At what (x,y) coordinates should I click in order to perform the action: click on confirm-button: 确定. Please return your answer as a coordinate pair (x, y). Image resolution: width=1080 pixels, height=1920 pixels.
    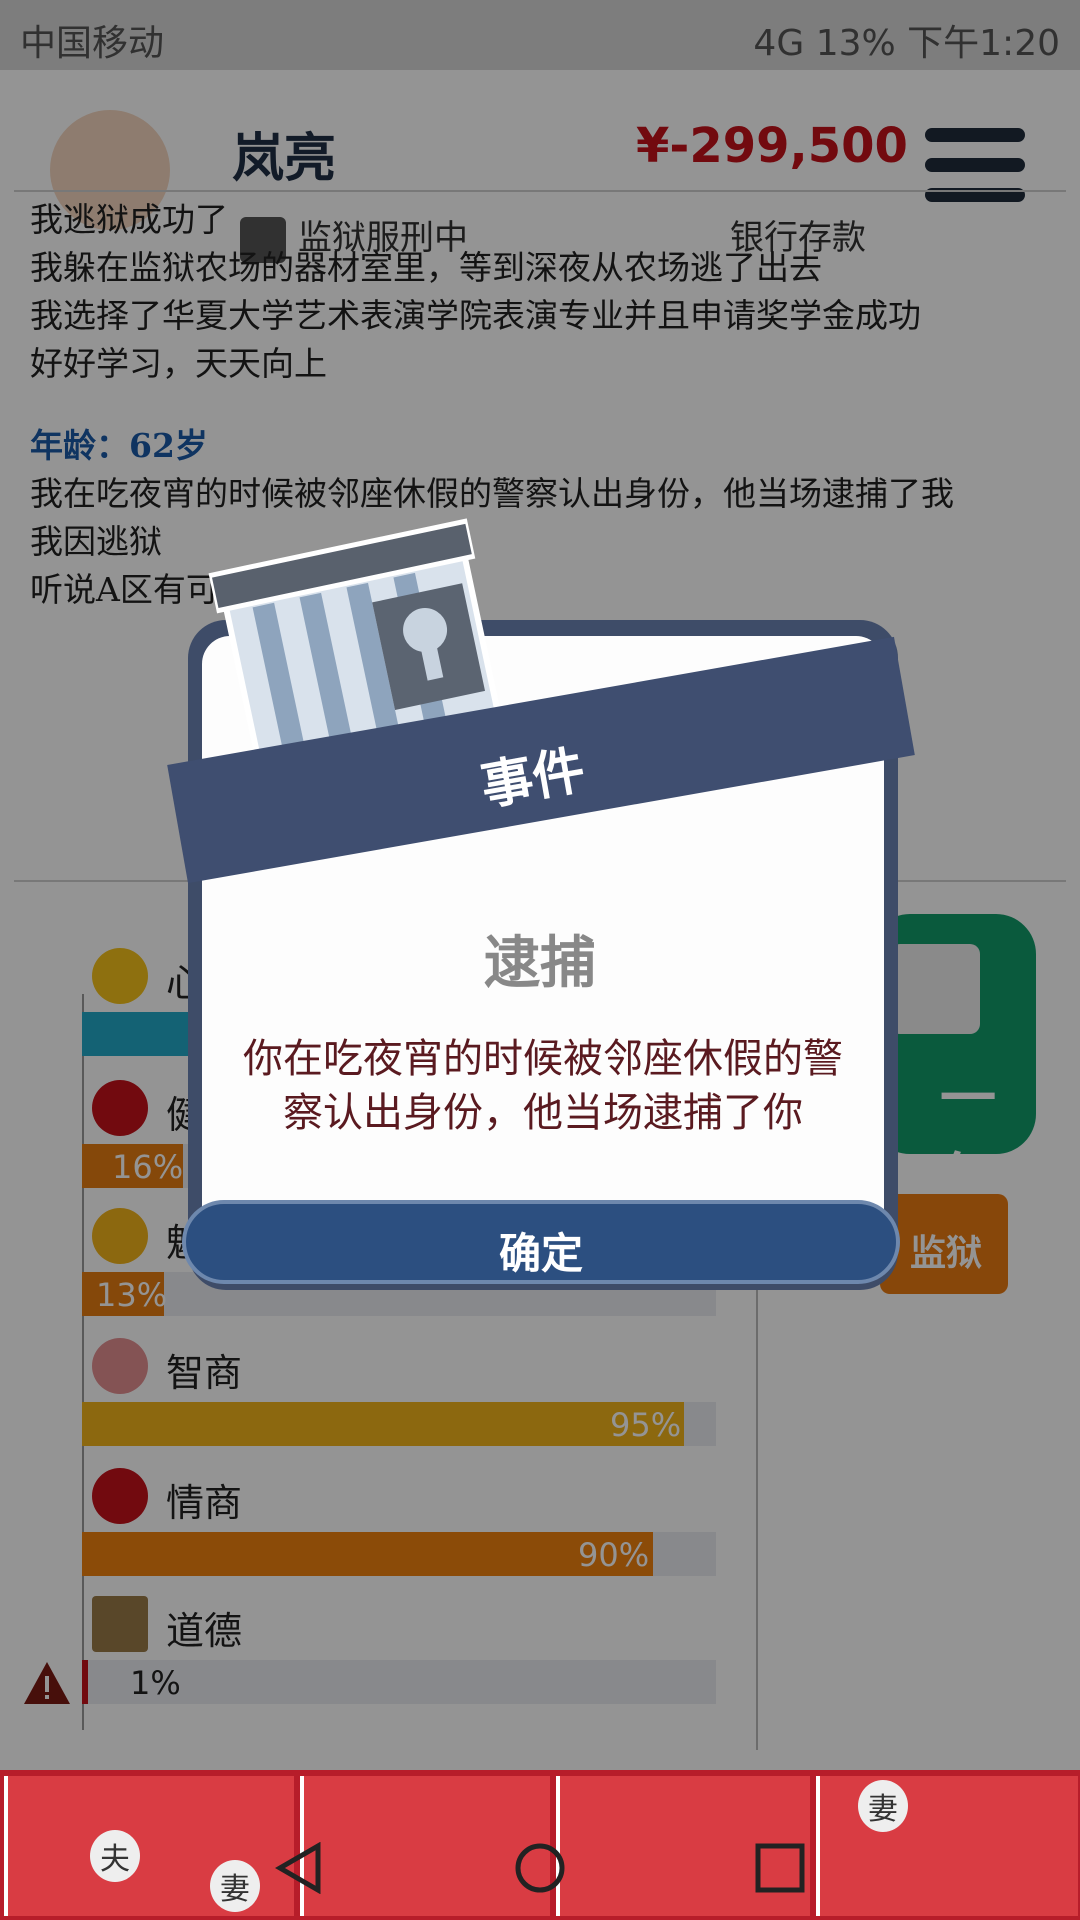
    Looking at the image, I should click on (541, 1242).